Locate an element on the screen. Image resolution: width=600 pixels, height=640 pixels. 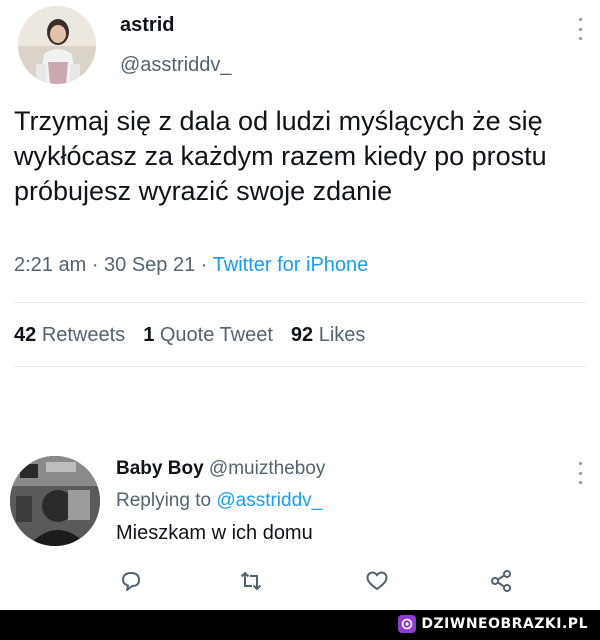
quotes-stat: 1 Quote Tweet is located at coordinates (208, 335).